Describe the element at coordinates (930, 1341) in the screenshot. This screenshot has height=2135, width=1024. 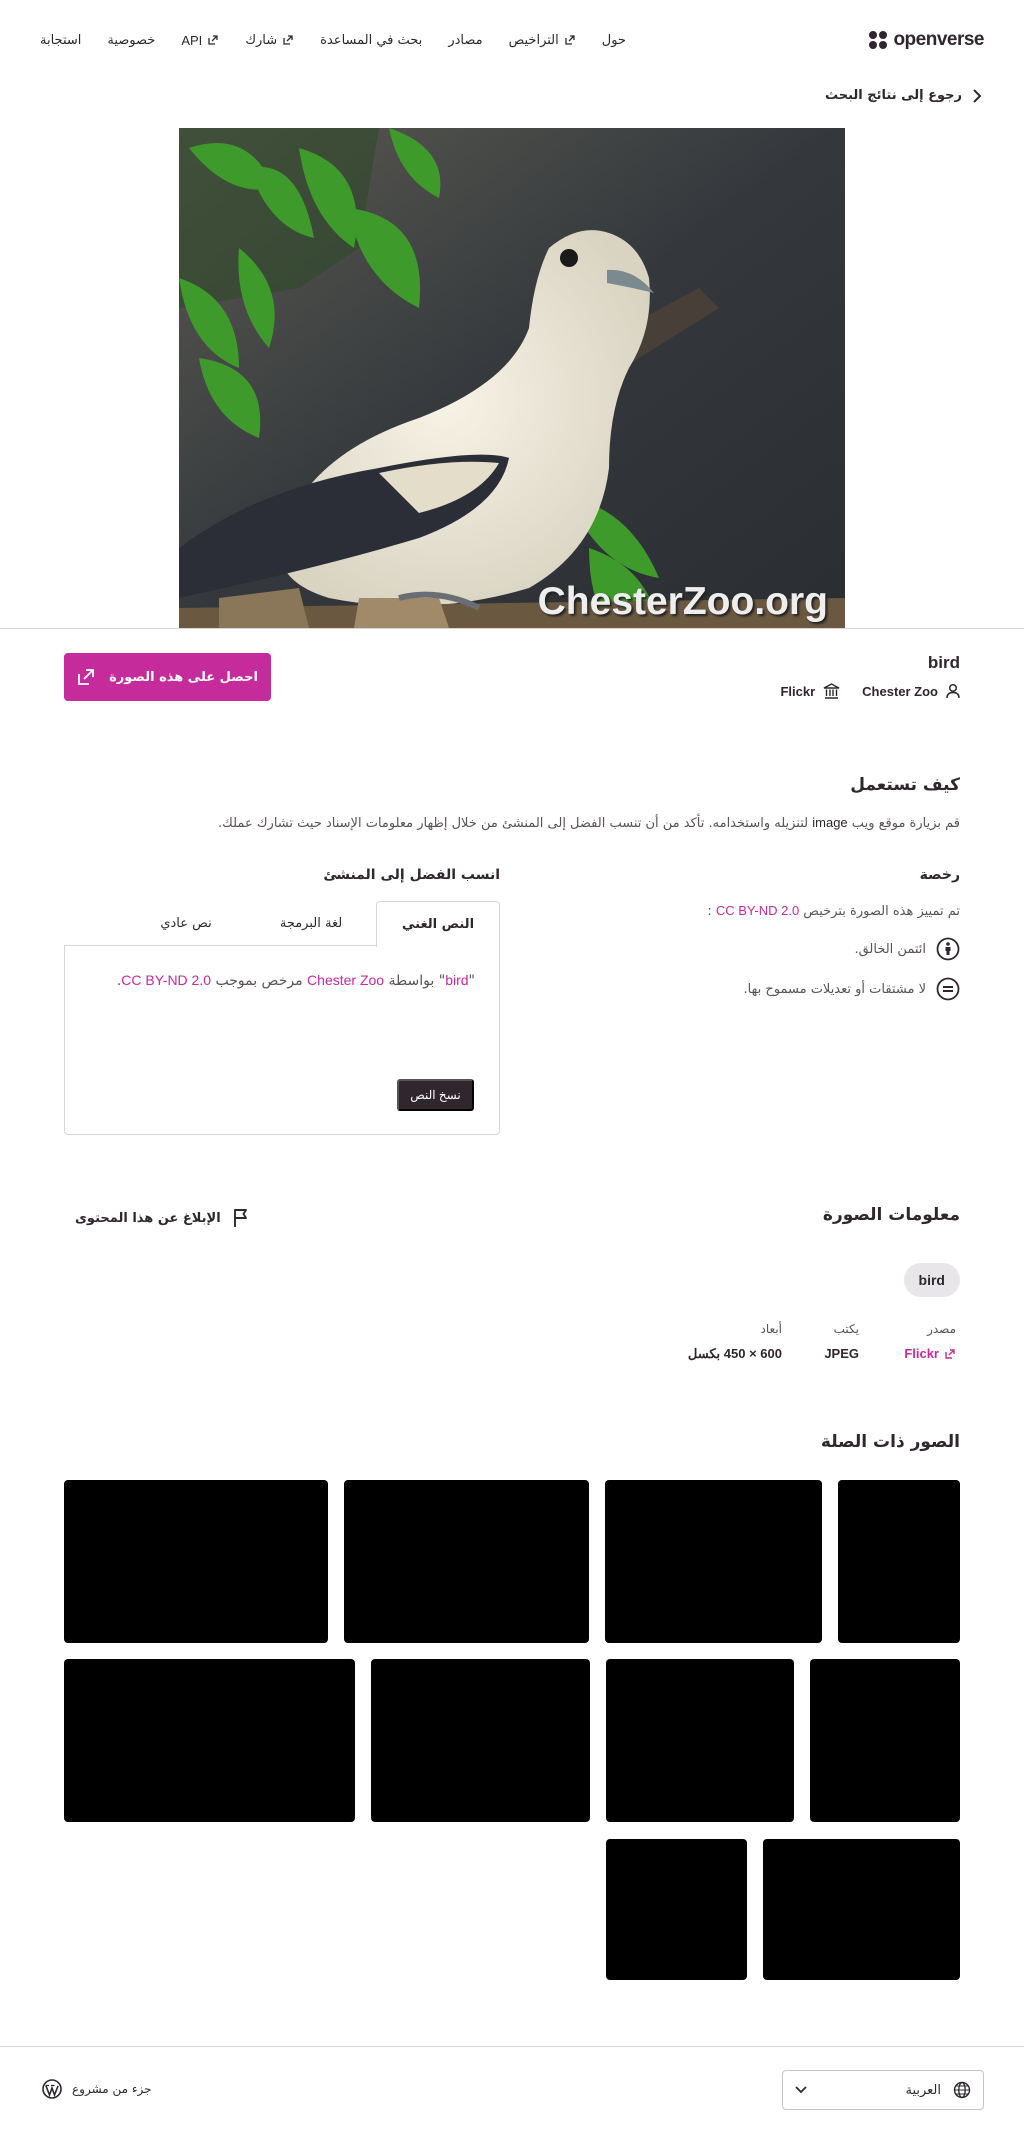
I see `info-source: مصدر Flickr` at that location.